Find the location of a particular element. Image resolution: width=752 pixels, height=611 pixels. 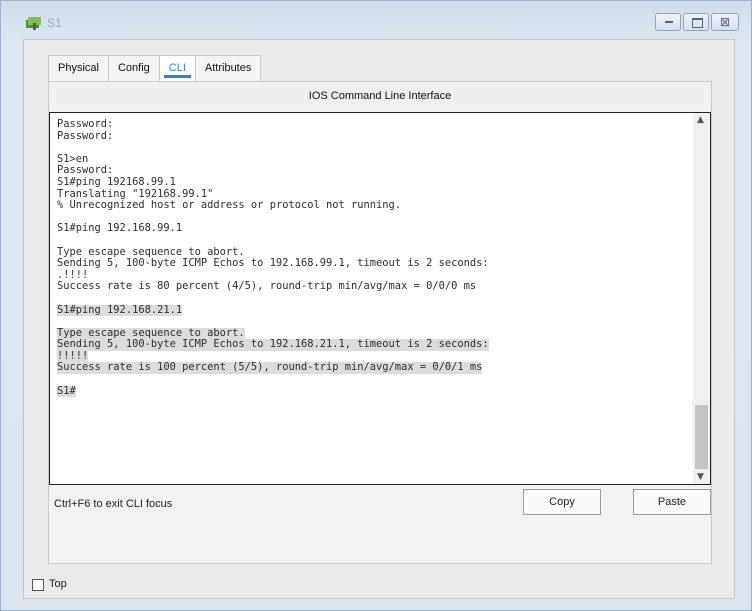

tab-physical: Physical is located at coordinates (78, 68).